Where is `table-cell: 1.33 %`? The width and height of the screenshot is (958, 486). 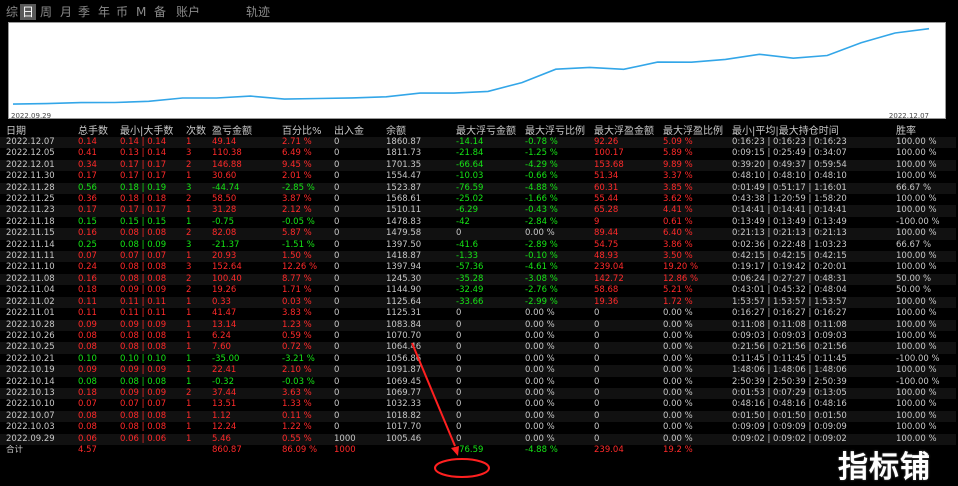
table-cell: 1.33 % is located at coordinates (302, 405).